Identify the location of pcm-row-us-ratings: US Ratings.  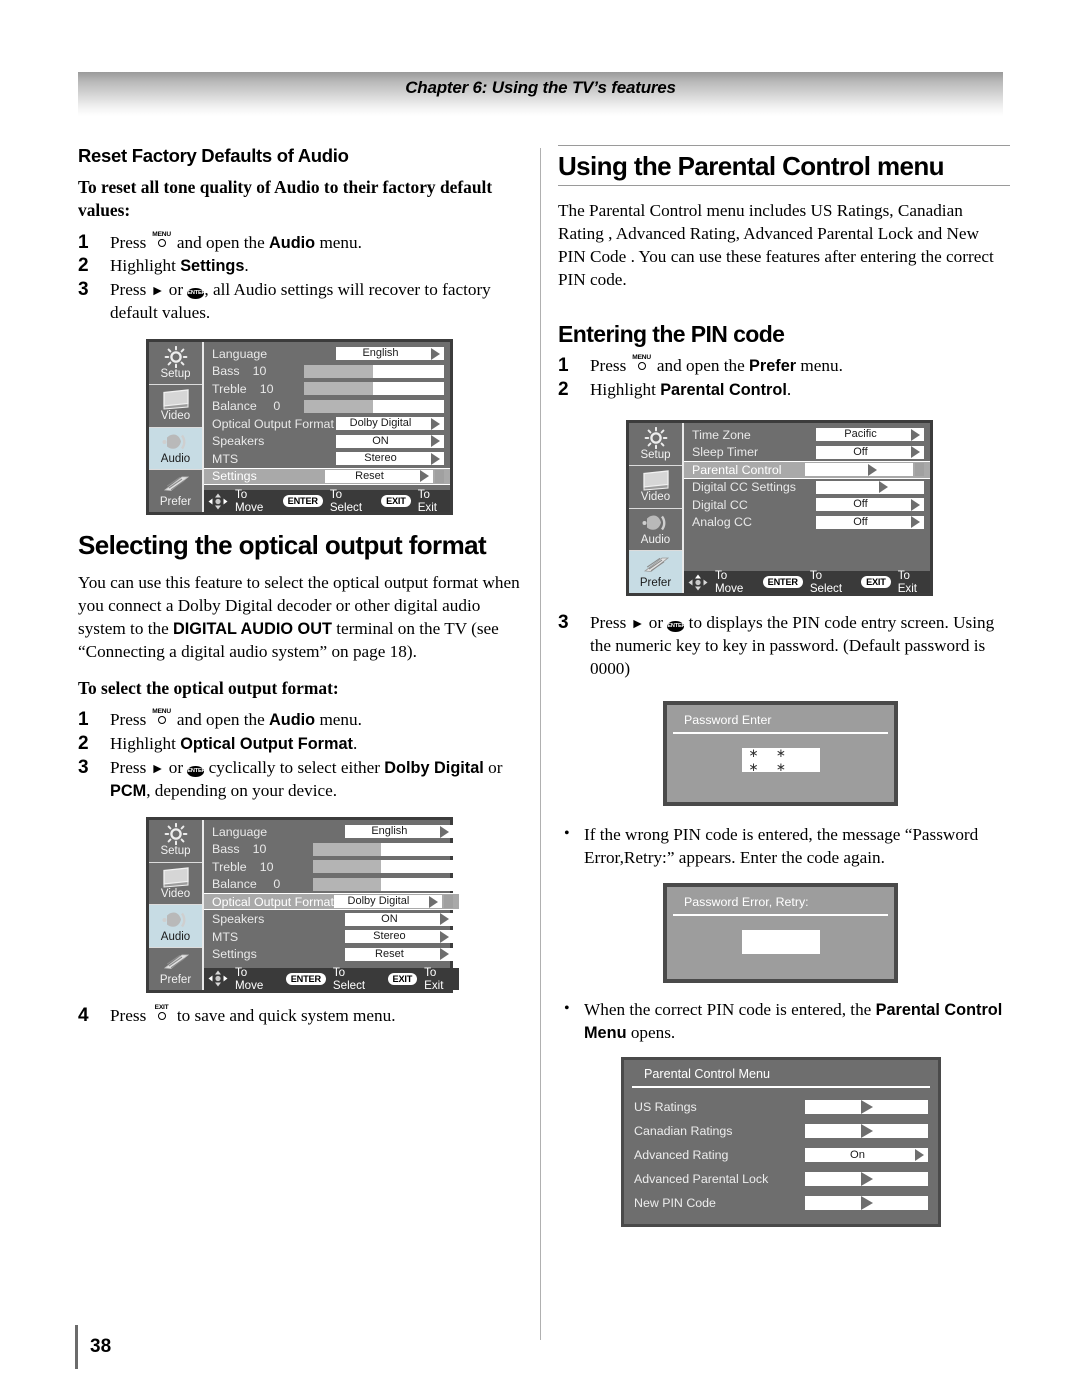
(781, 1107).